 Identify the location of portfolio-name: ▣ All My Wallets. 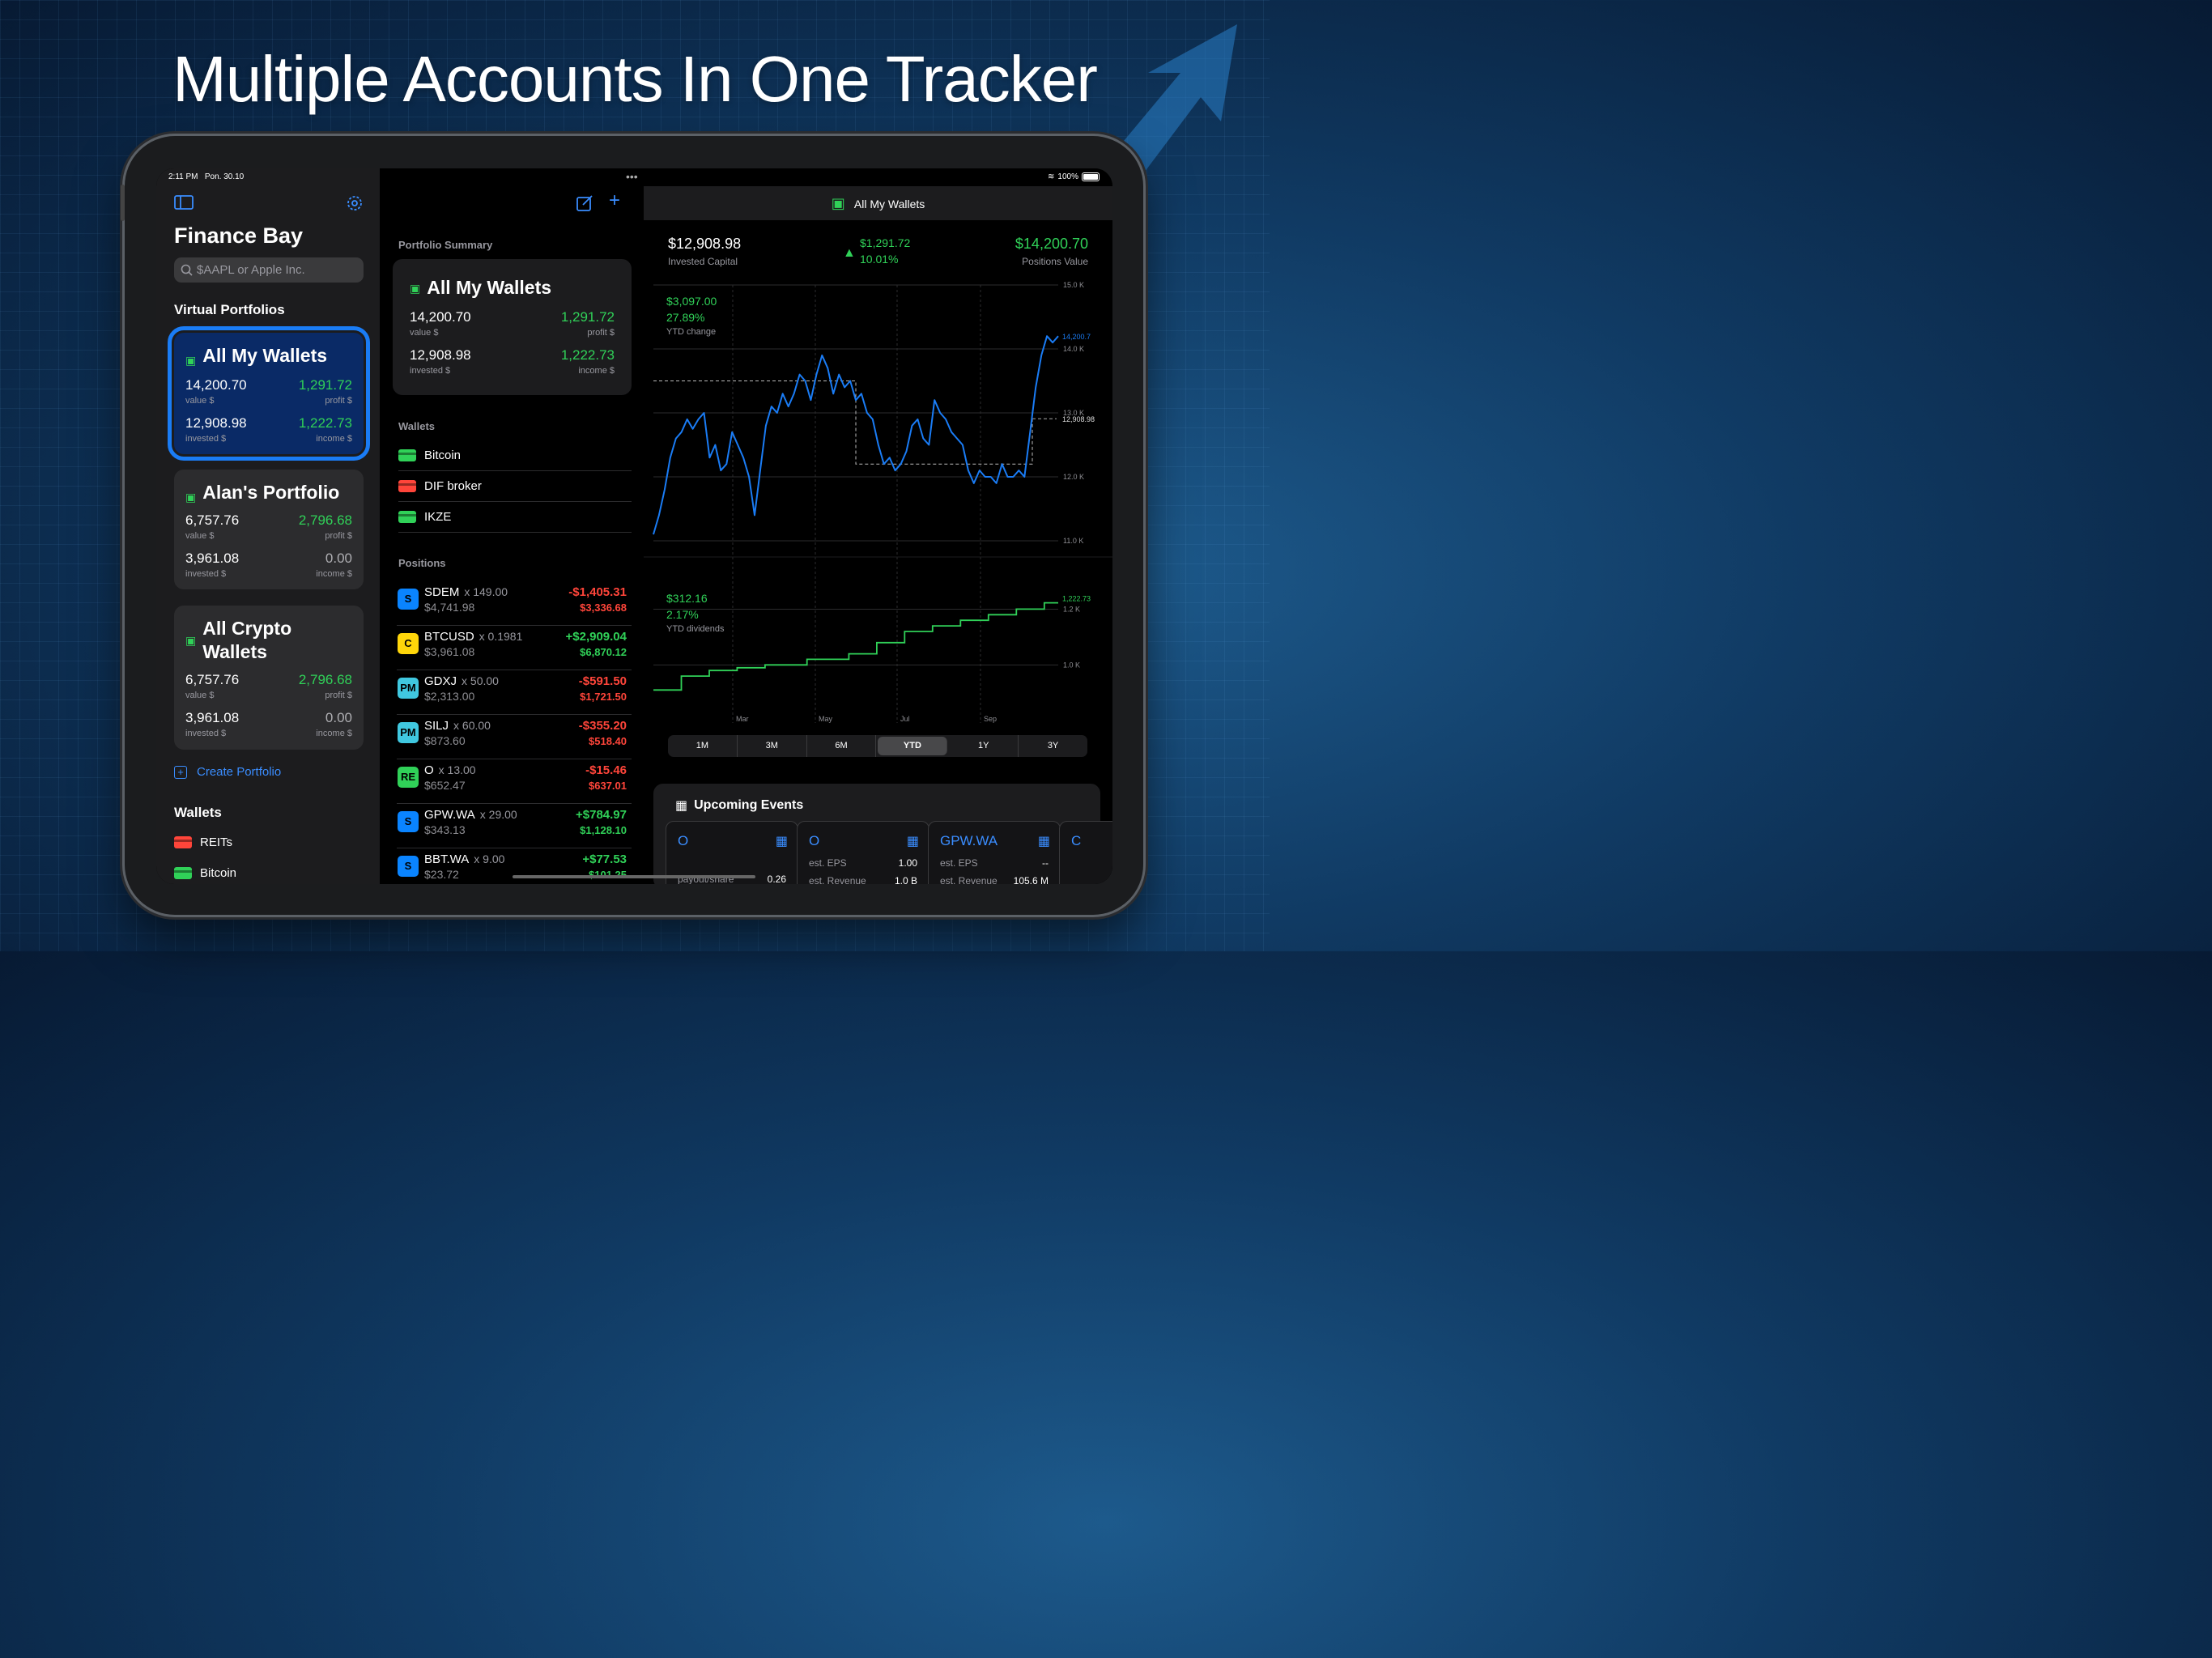
(256, 358).